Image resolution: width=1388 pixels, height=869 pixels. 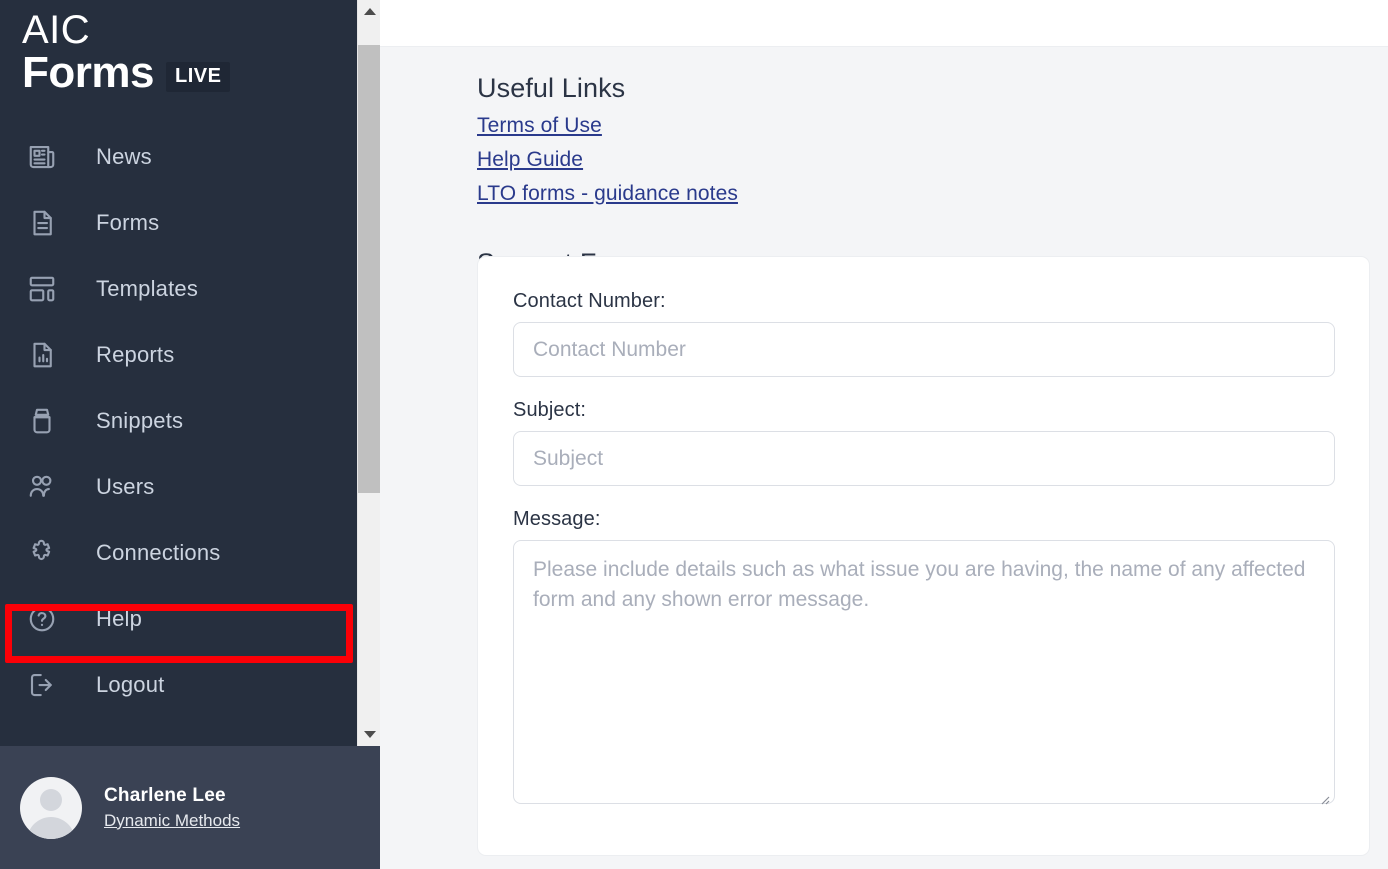 What do you see at coordinates (178, 619) in the screenshot?
I see `sidebar-item-help: Help` at bounding box center [178, 619].